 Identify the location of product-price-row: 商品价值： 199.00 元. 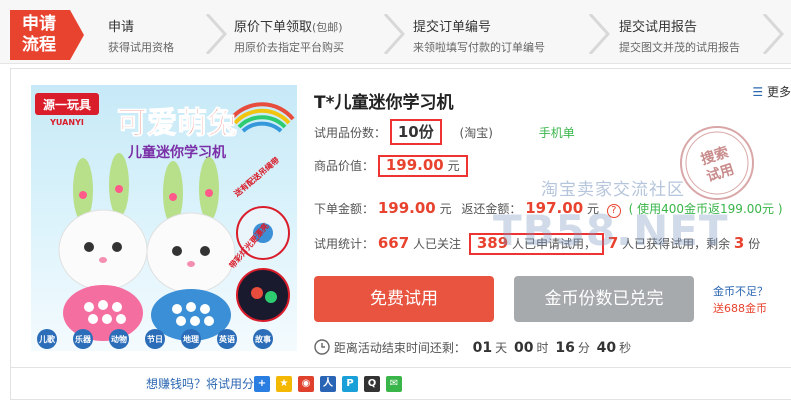
(391, 166).